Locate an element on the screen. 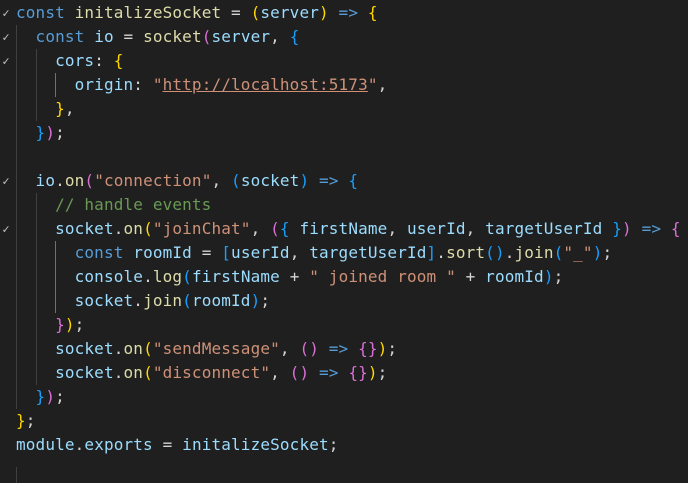  fold-gutter: ✓ ✓ ✓ ✓ ✓ is located at coordinates (7, 241).